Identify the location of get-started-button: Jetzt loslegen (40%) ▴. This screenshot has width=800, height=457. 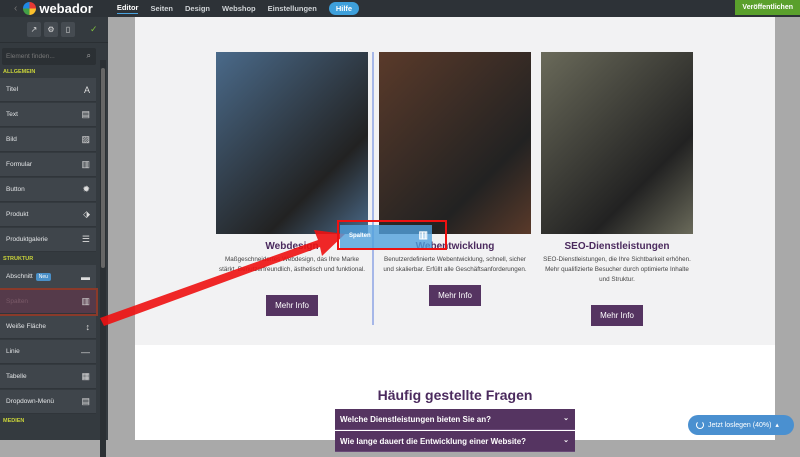
(741, 425).